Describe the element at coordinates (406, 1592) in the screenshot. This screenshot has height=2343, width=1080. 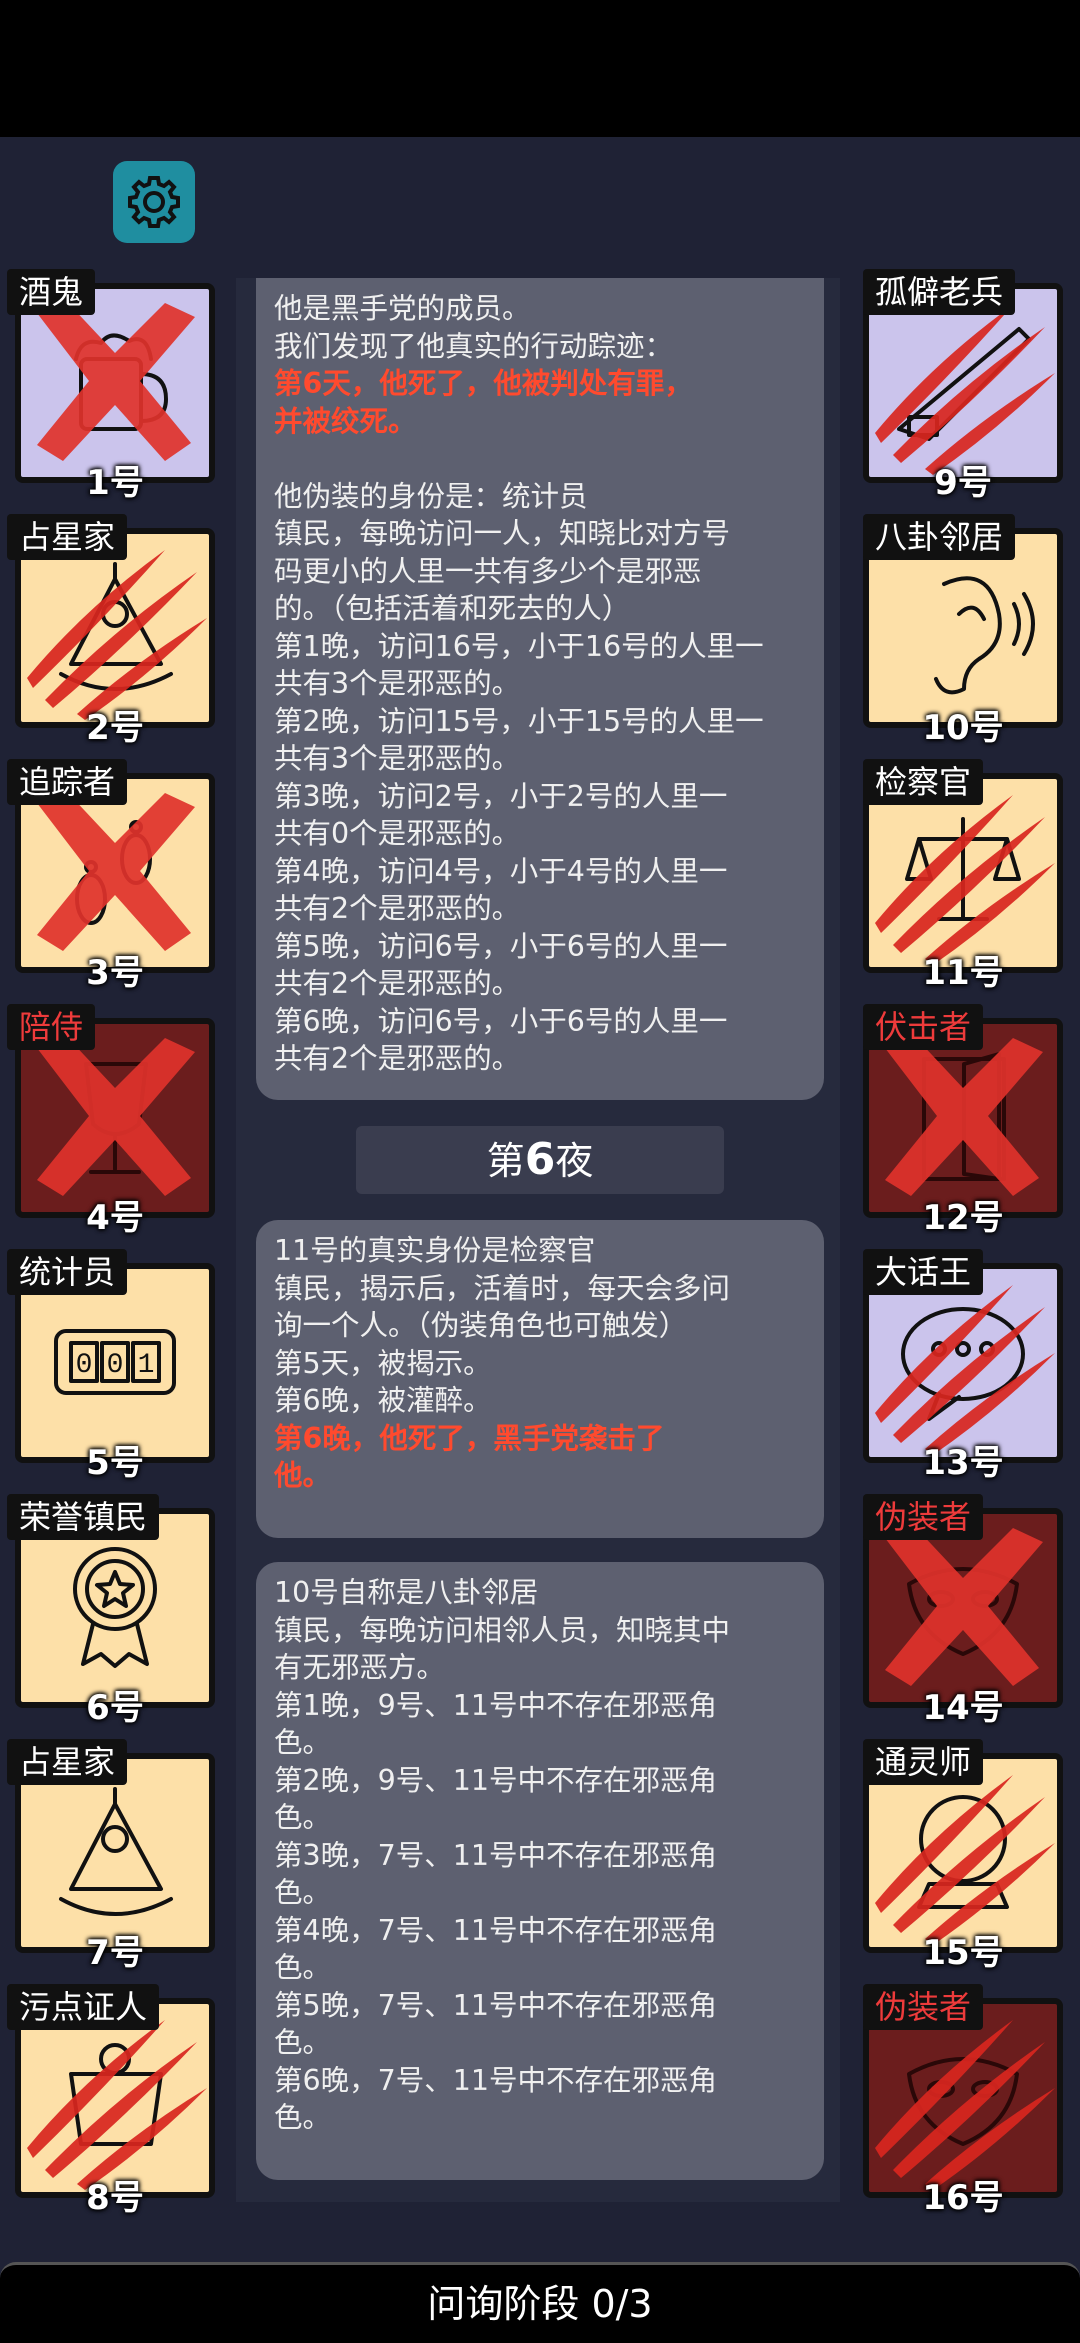
I see `message-line: 10号自称是八卦邻居` at that location.